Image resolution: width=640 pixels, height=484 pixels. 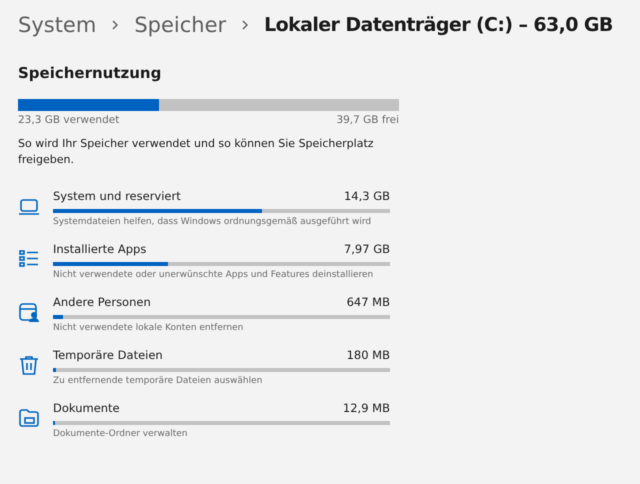 What do you see at coordinates (180, 25) in the screenshot?
I see `breadcrumb-link: Speicher` at bounding box center [180, 25].